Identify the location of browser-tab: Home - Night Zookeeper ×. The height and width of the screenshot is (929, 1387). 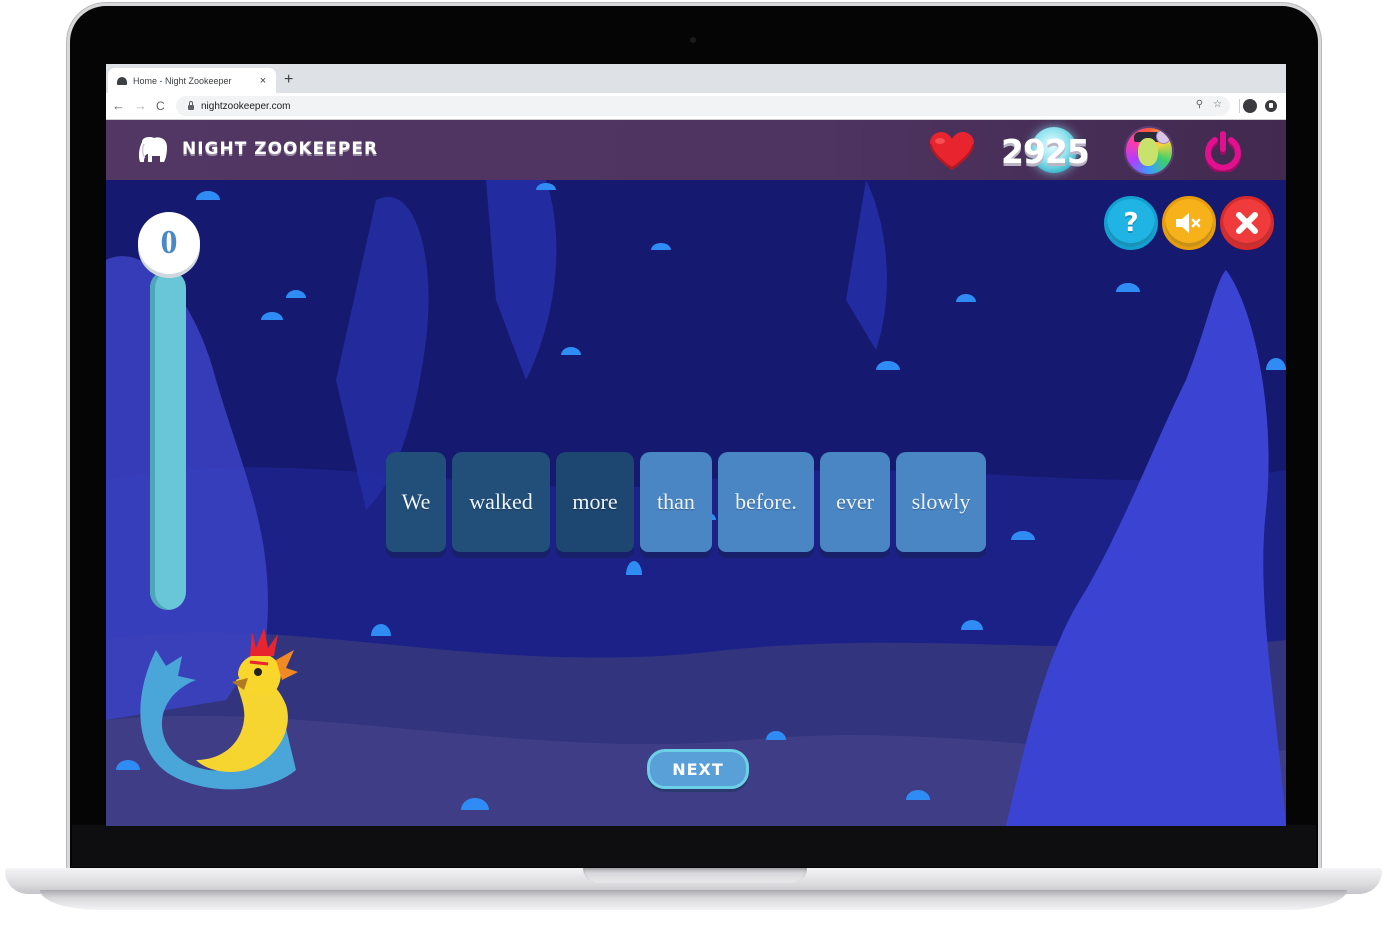
(192, 80).